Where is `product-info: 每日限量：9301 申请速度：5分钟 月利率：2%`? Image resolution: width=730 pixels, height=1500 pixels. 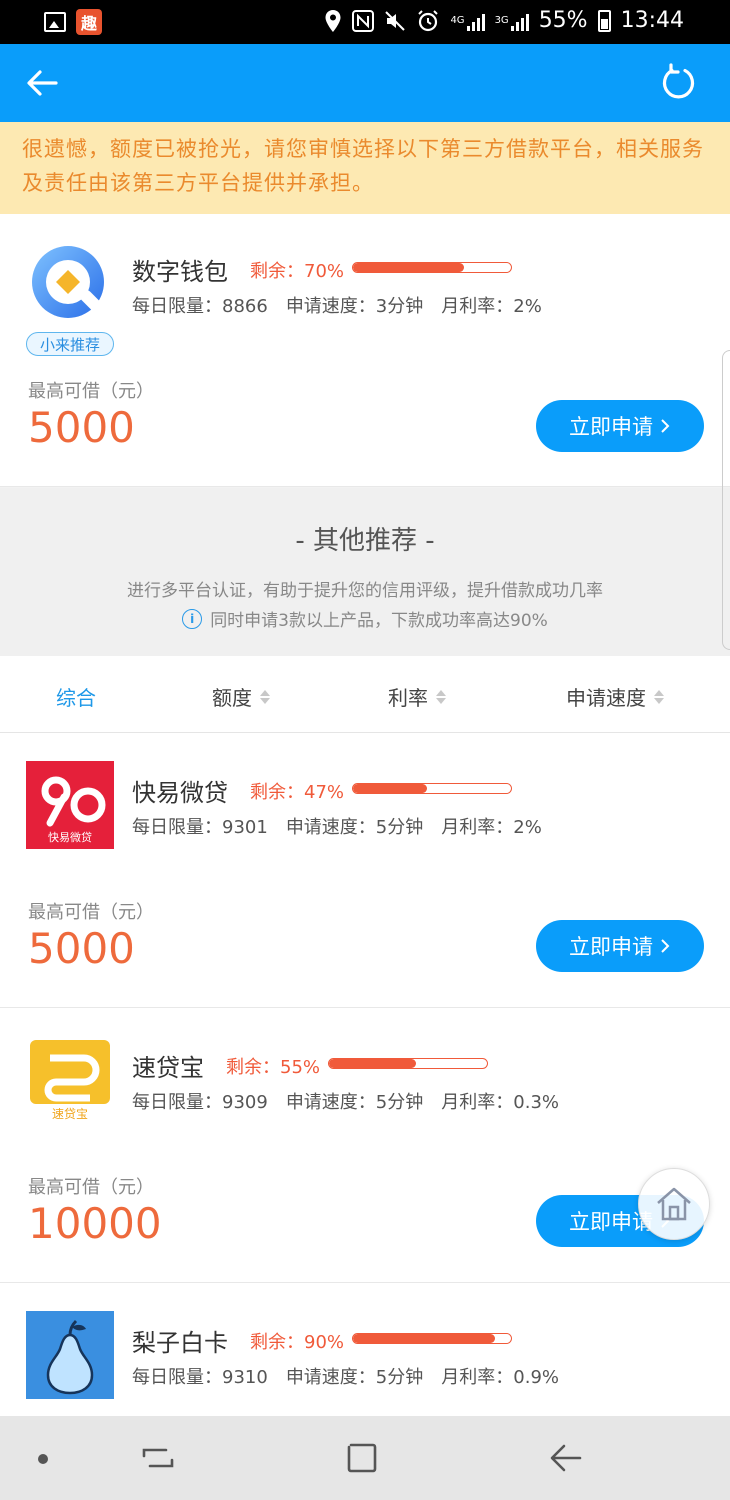 product-info: 每日限量：9301 申请速度：5分钟 月利率：2% is located at coordinates (346, 826).